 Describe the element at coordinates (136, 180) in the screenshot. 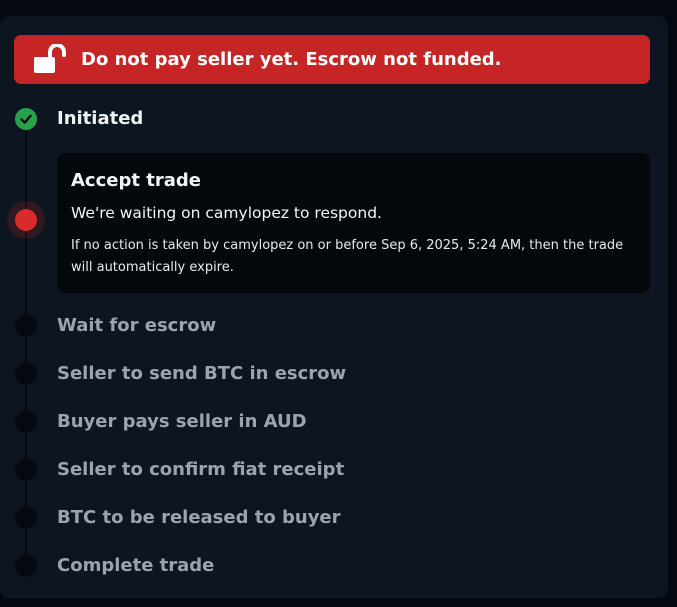

I see `active-step-title: Accept trade` at that location.